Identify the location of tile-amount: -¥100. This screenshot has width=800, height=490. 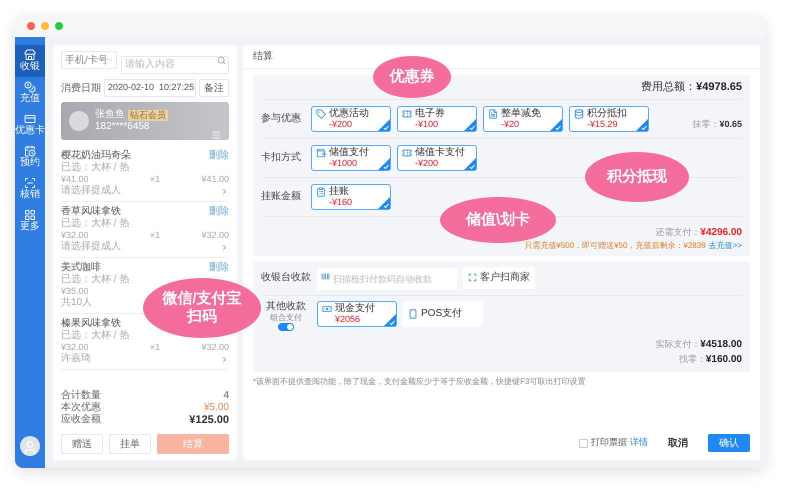
(426, 124).